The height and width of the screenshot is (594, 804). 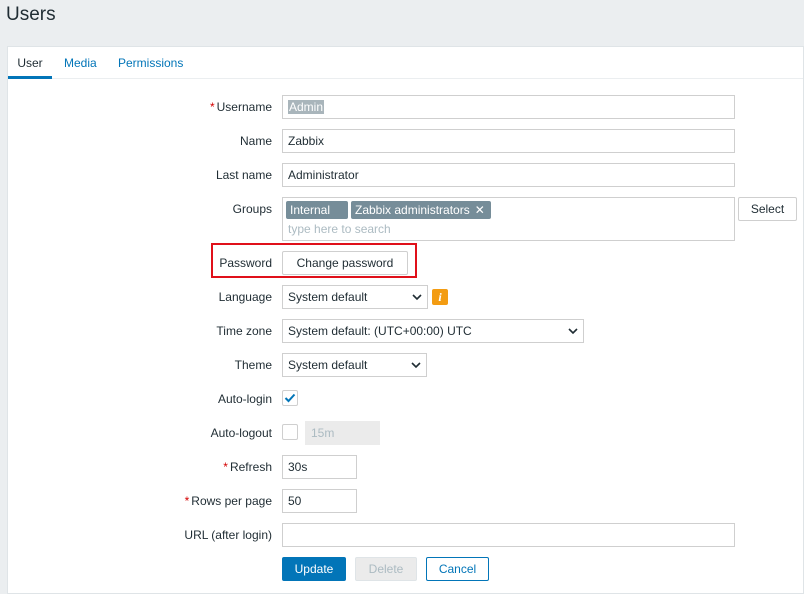 I want to click on groups-label: Groups, so click(x=252, y=209).